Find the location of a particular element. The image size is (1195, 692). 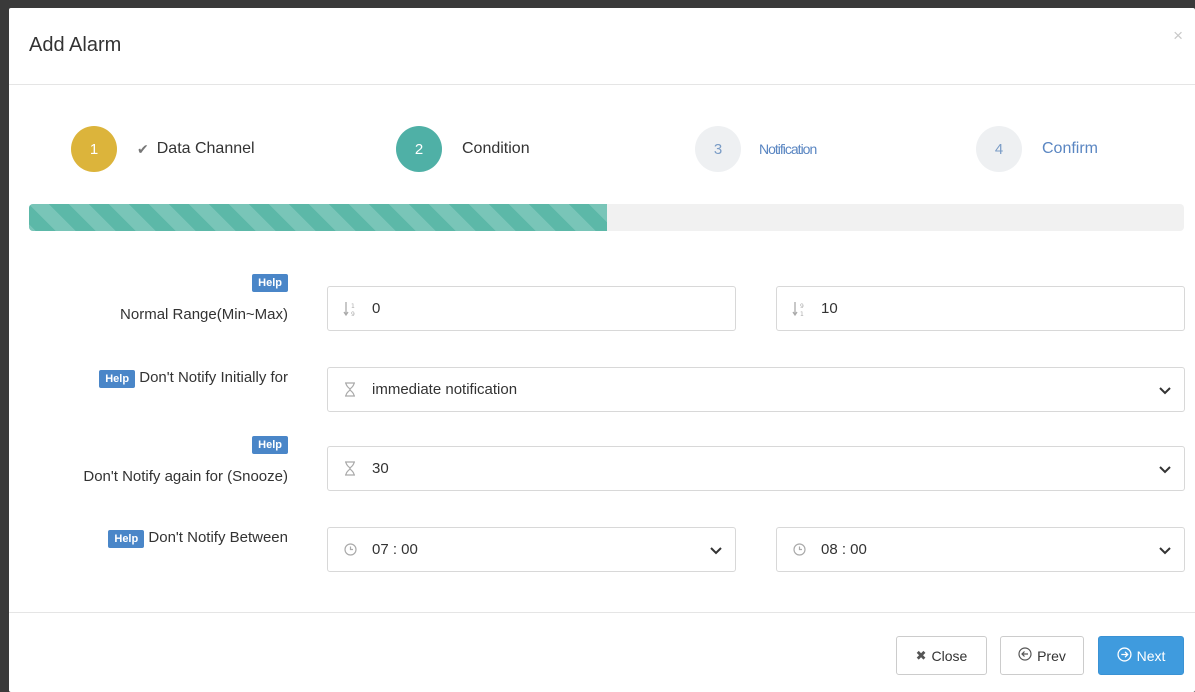

step-data-channel: 1 ✔ Data Channel is located at coordinates (163, 149).